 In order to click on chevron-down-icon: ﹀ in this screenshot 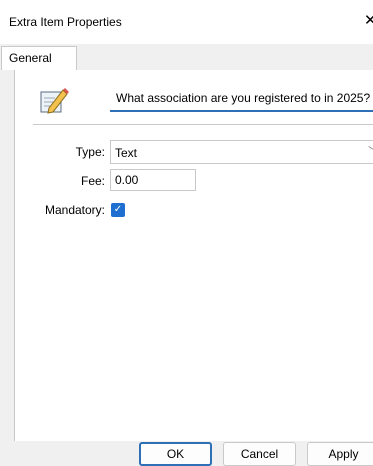, I will do `click(370, 151)`.